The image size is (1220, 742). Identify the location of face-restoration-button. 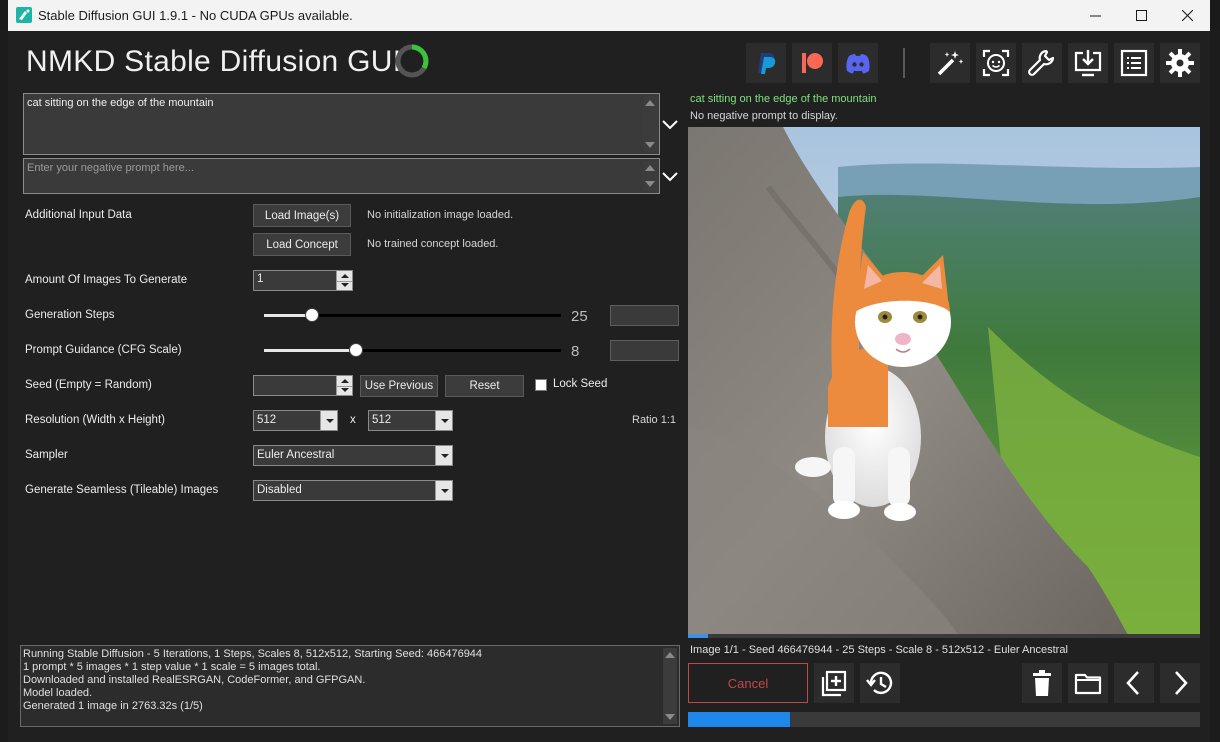
(996, 63).